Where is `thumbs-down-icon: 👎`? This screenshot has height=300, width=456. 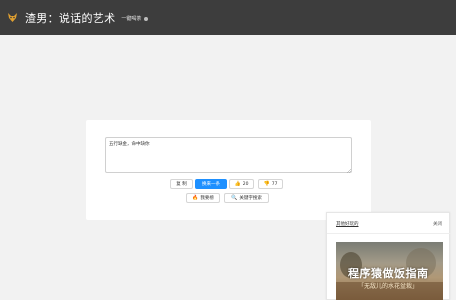 thumbs-down-icon: 👎 is located at coordinates (266, 183).